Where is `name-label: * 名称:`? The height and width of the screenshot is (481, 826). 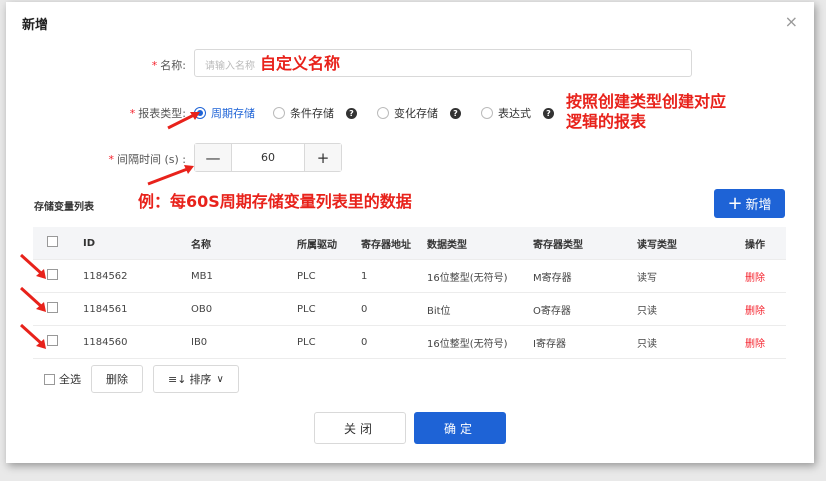
name-label: * 名称: is located at coordinates (168, 65).